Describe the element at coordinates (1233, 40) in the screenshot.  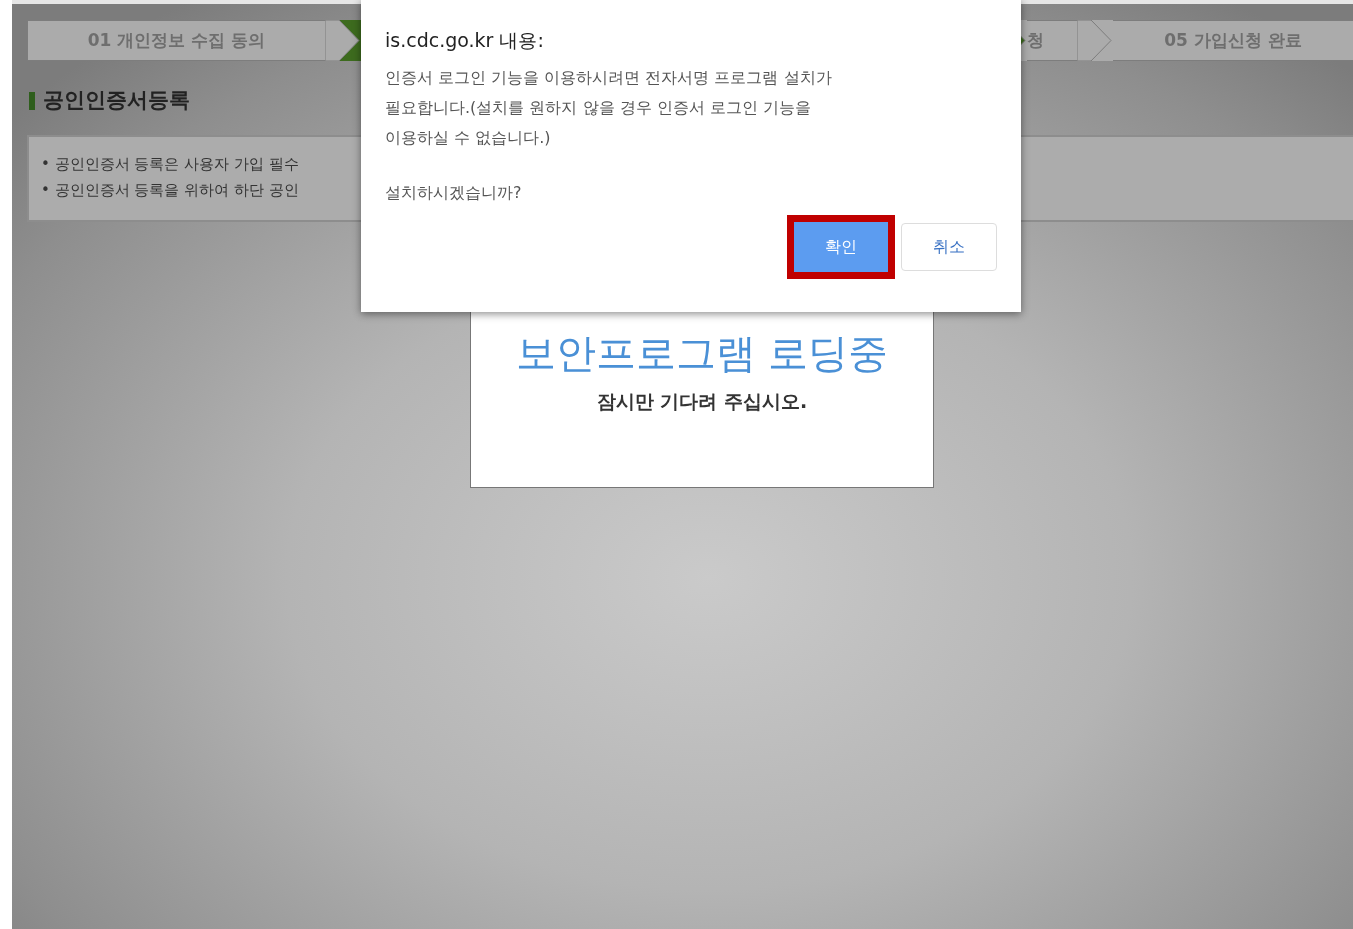
I see `step-tab: 05 가입신청 완료` at that location.